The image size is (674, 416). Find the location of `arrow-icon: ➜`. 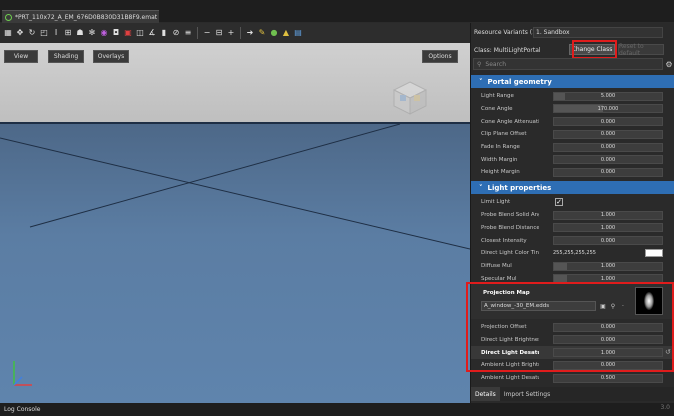

arrow-icon: ➜ is located at coordinates (250, 33).